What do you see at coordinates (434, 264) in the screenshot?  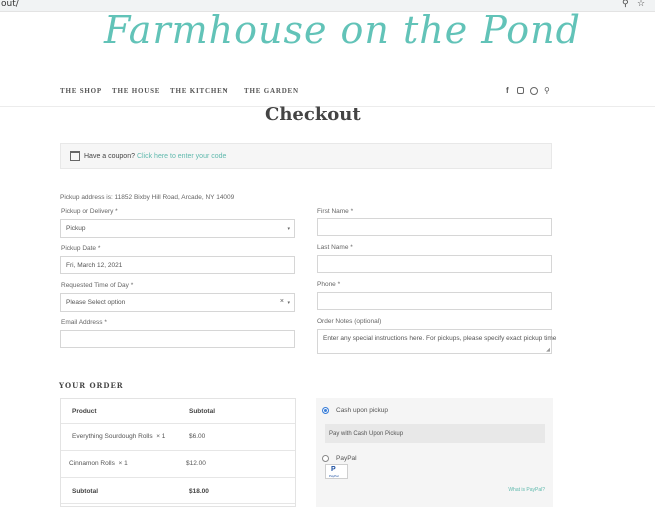 I see `last-name-field` at bounding box center [434, 264].